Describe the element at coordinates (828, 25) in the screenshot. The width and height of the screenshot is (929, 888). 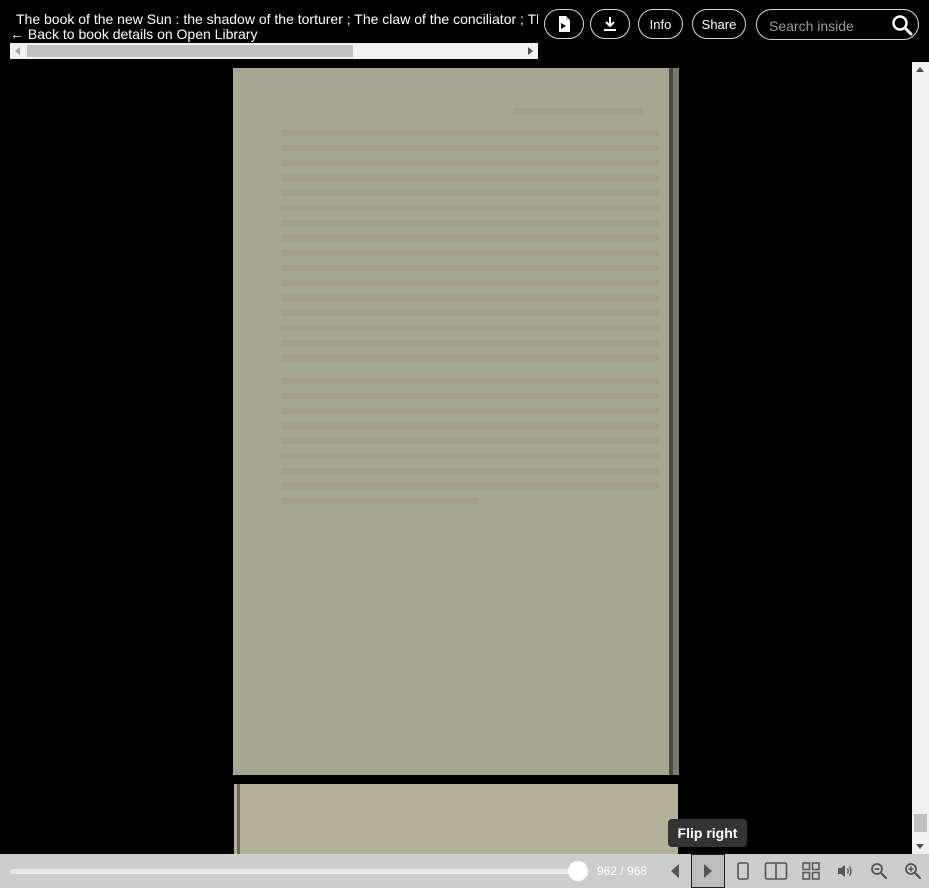
I see `search-inside-input` at that location.